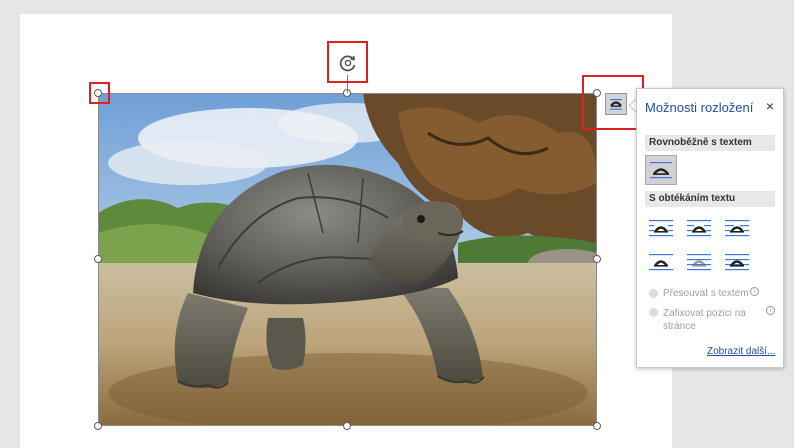 This screenshot has width=794, height=448. I want to click on resize-handle-left, so click(98, 259).